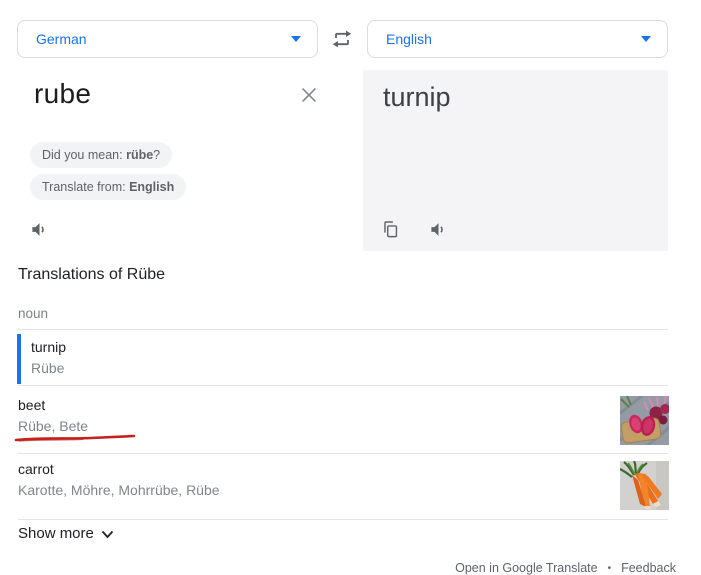  Describe the element at coordinates (53, 426) in the screenshot. I see `entry-reverse-translations: Rübe, Bete` at that location.